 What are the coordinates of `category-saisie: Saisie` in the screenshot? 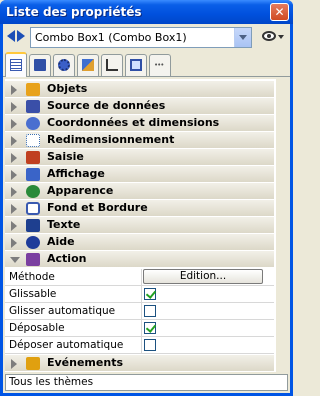 It's located at (139, 157).